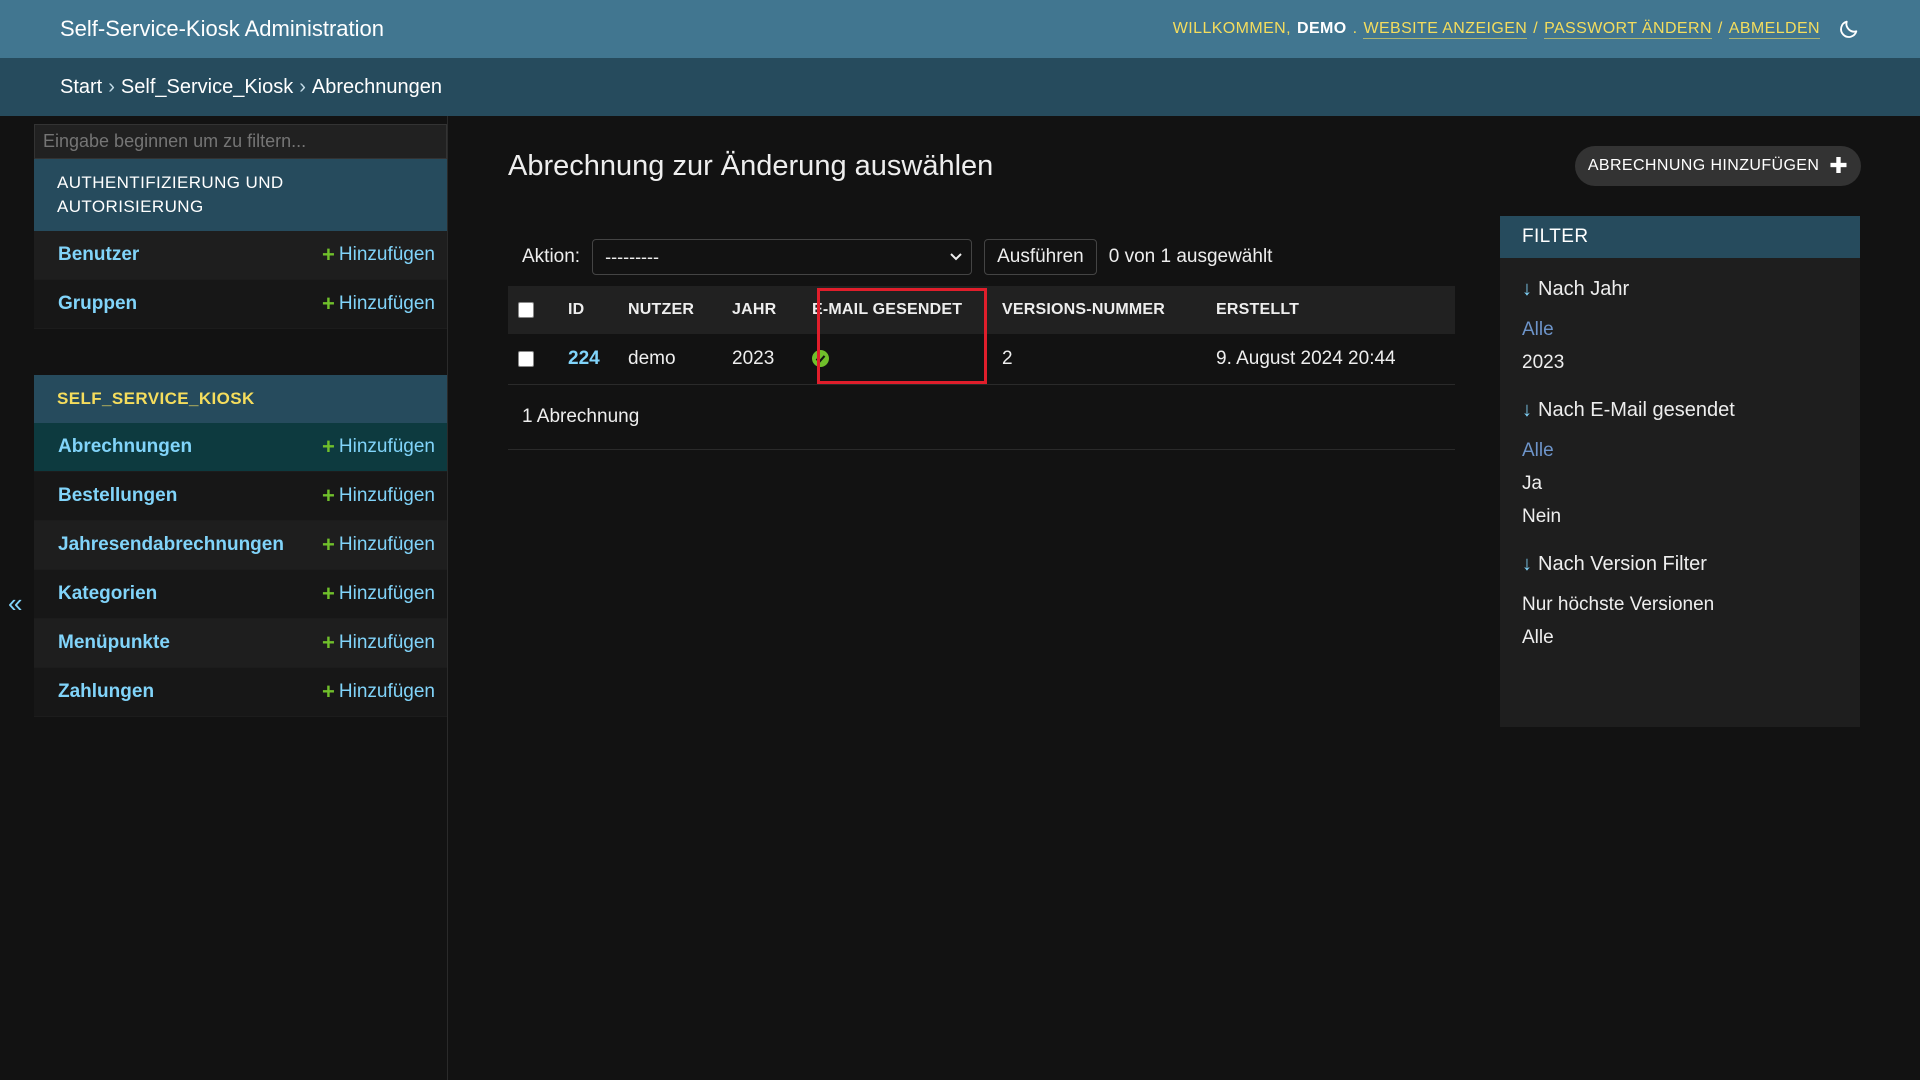 This screenshot has height=1080, width=1920. I want to click on column-header-email-sent: E-Mail gesendet, so click(897, 310).